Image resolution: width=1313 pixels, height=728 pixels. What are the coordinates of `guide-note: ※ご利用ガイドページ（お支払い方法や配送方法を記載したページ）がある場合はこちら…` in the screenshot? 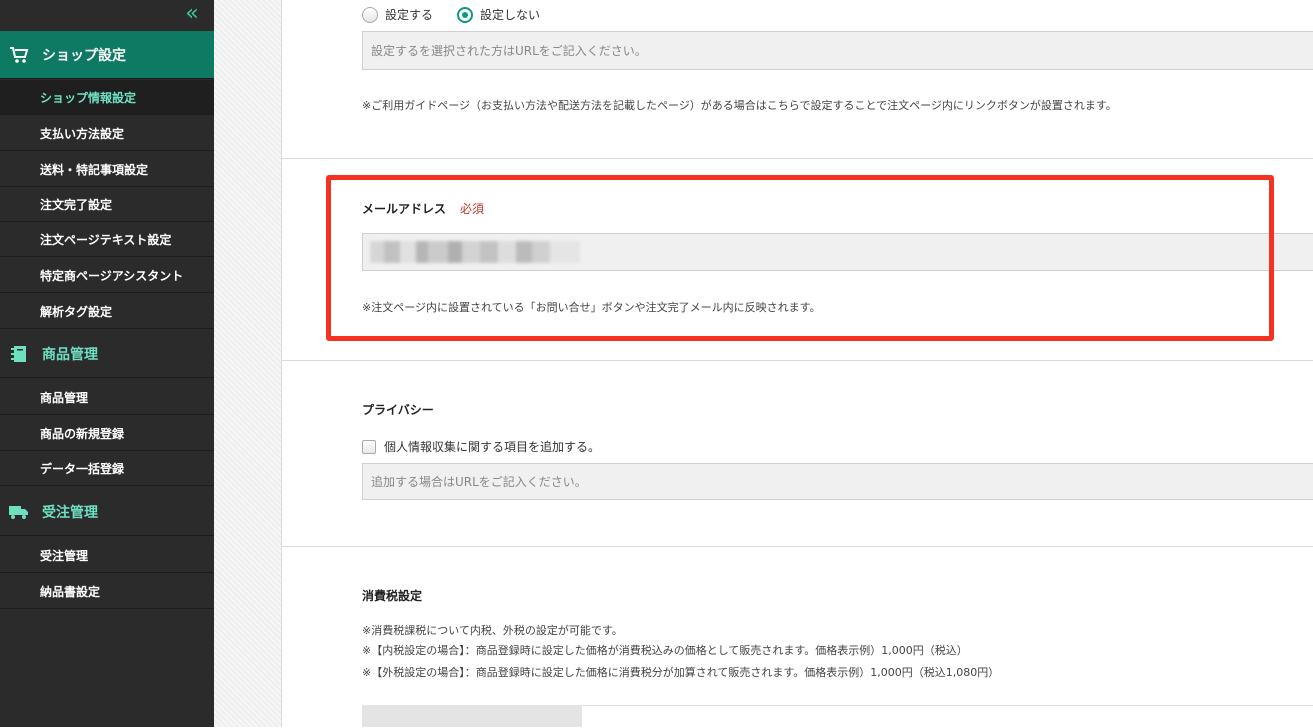 It's located at (739, 105).